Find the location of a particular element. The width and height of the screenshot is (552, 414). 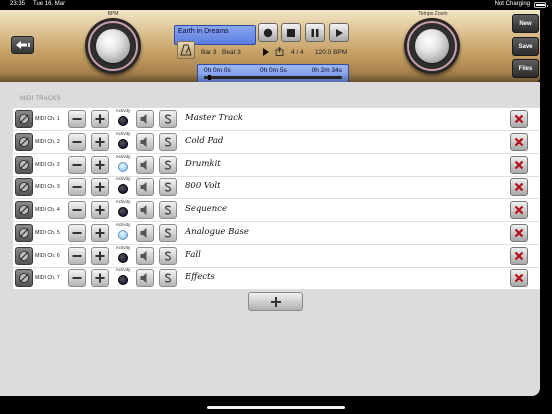

battery-level is located at coordinates (540, 5).